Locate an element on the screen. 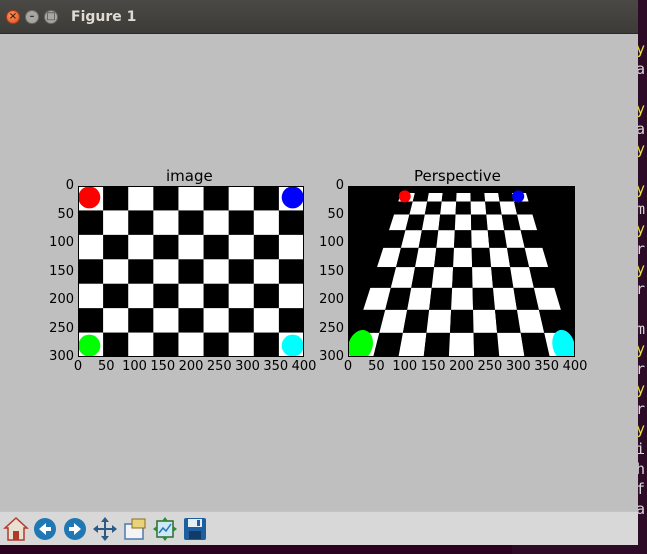 The height and width of the screenshot is (554, 647). close-window-button: × is located at coordinates (13, 17).